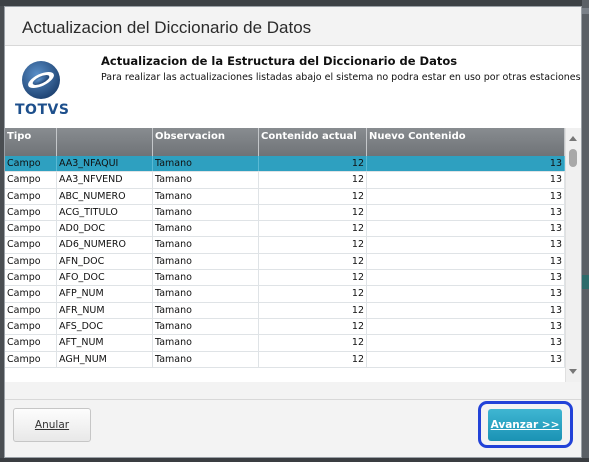 The height and width of the screenshot is (462, 589). What do you see at coordinates (105, 229) in the screenshot?
I see `cell-campo: AD0_DOC` at bounding box center [105, 229].